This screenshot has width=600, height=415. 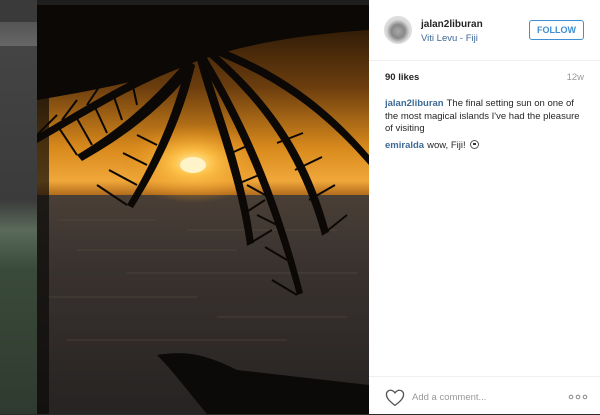 I want to click on avatar, so click(x=398, y=30).